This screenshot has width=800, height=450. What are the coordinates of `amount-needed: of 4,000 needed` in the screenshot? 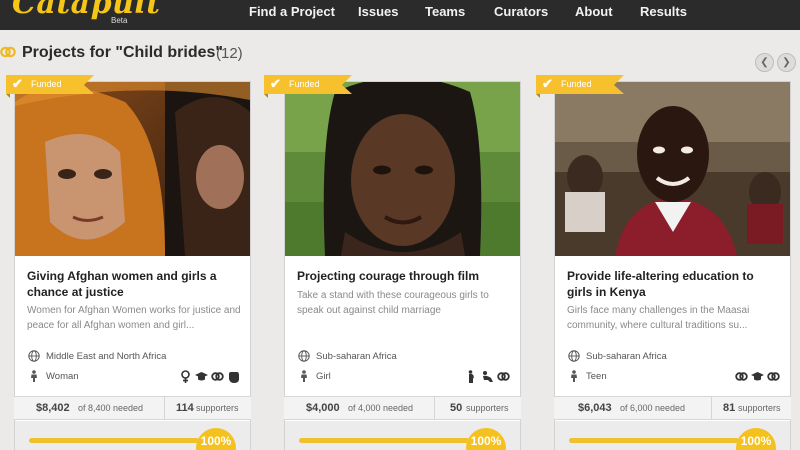 It's located at (381, 408).